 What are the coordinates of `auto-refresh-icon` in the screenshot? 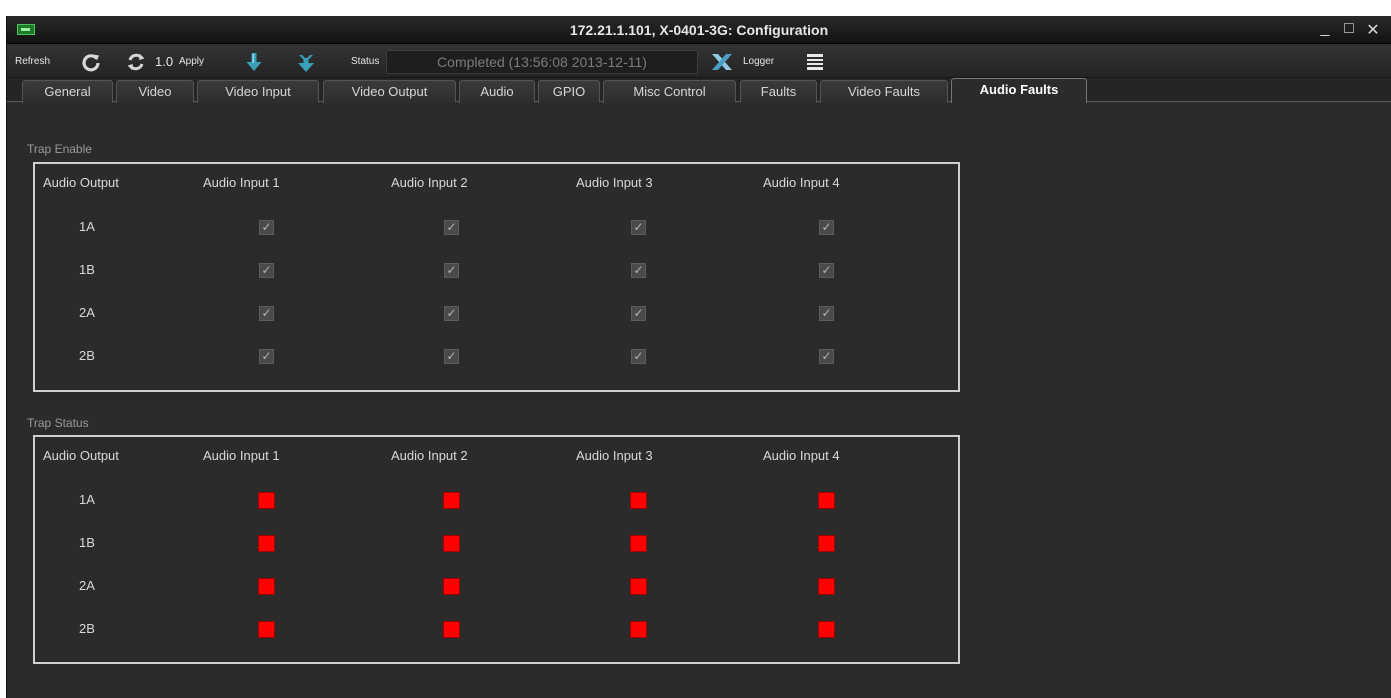 It's located at (136, 61).